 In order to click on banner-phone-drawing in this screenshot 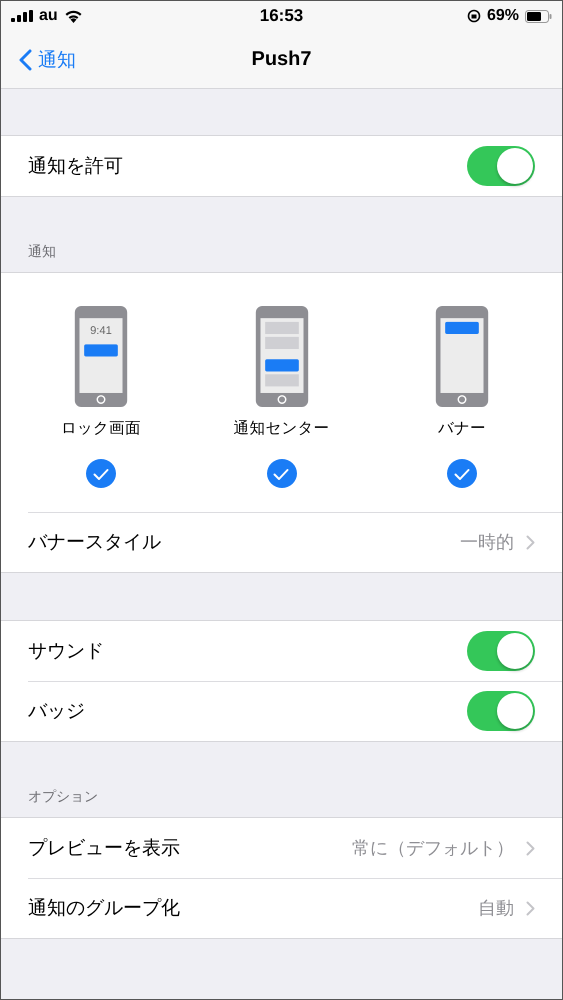, I will do `click(462, 356)`.